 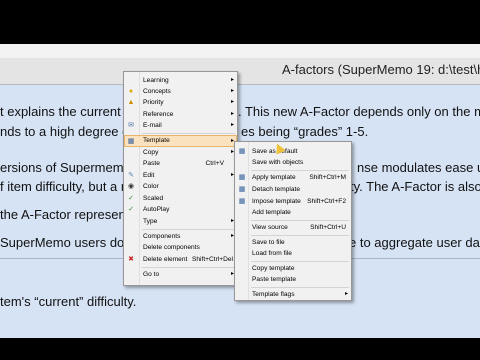 What do you see at coordinates (381, 69) in the screenshot?
I see `window-title: A-factors (SuperMemo 19: d:\test\history` at bounding box center [381, 69].